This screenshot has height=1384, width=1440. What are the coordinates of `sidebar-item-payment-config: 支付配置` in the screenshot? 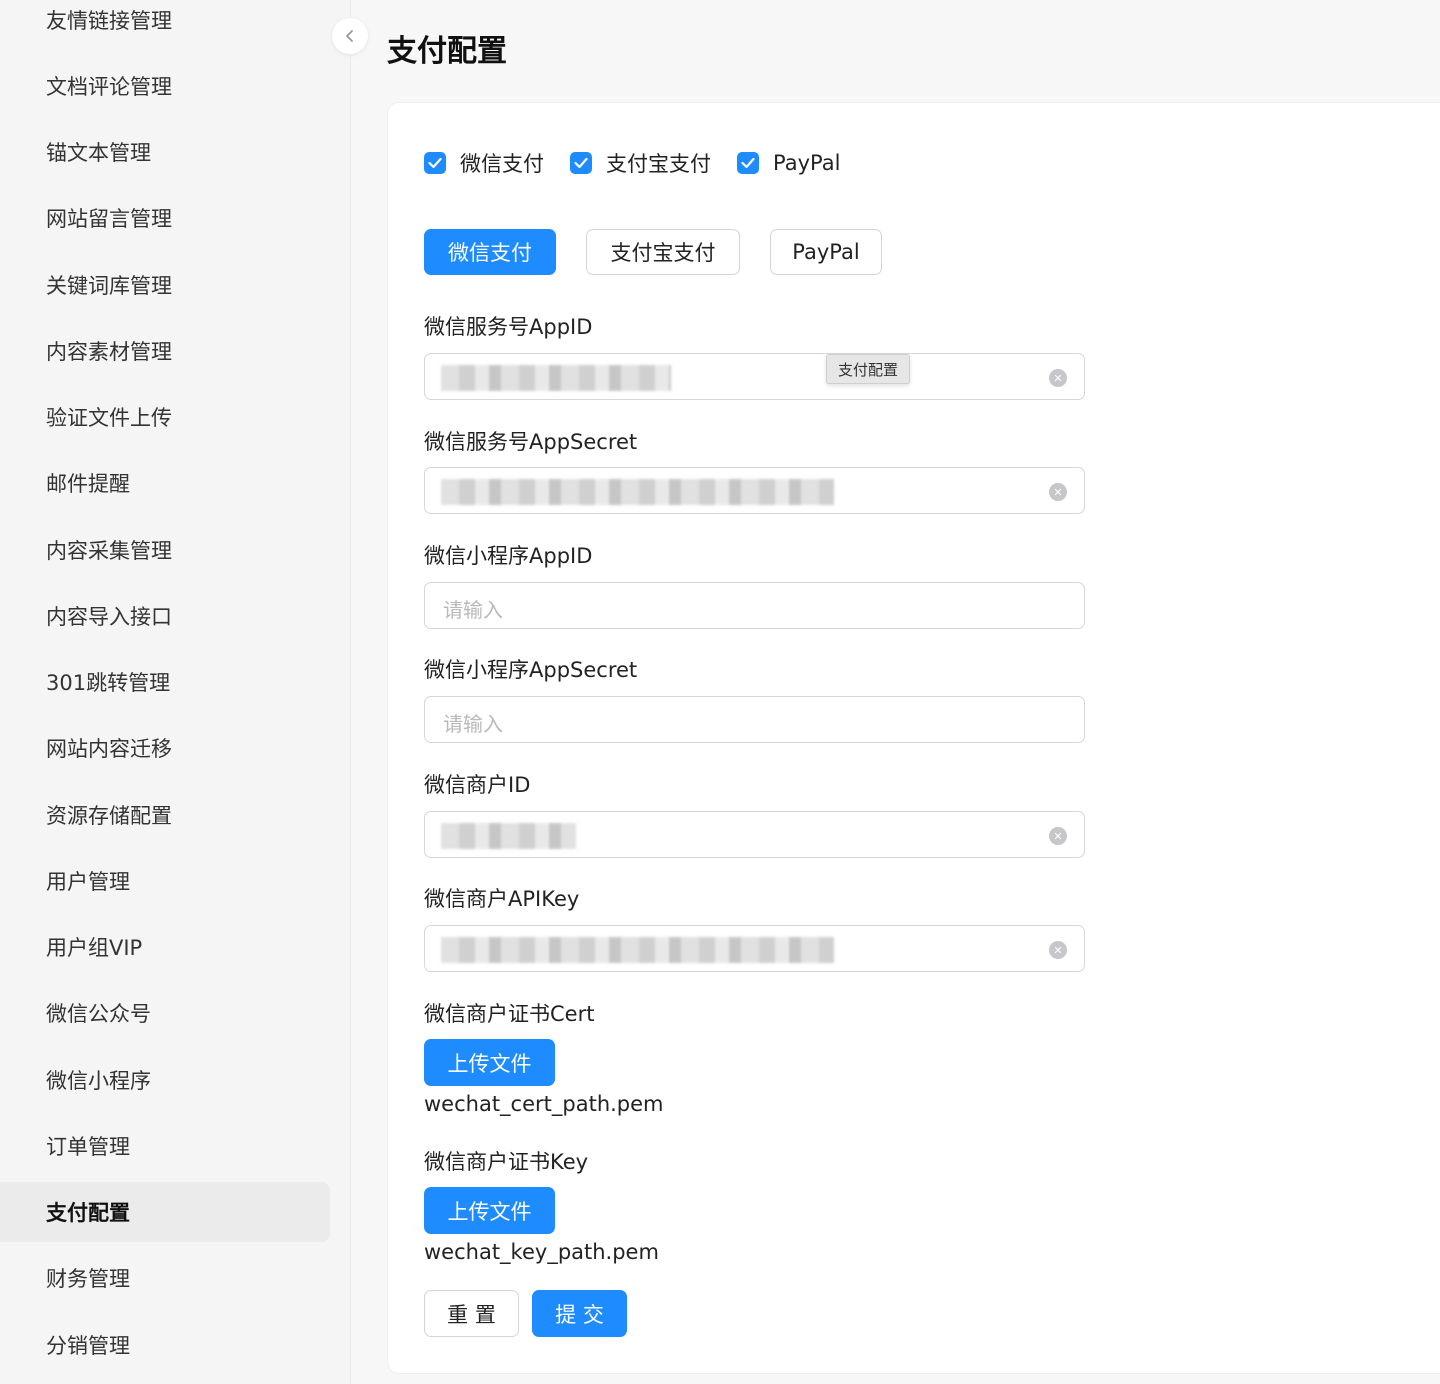 It's located at (165, 1212).